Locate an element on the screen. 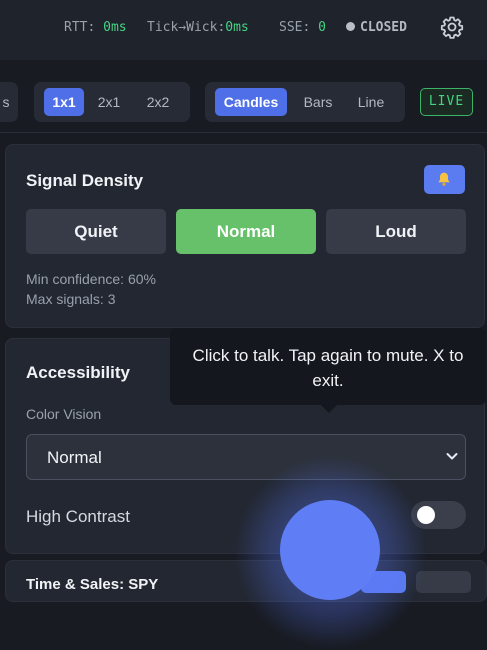 This screenshot has height=650, width=487. partial-button-group: s is located at coordinates (9, 102).